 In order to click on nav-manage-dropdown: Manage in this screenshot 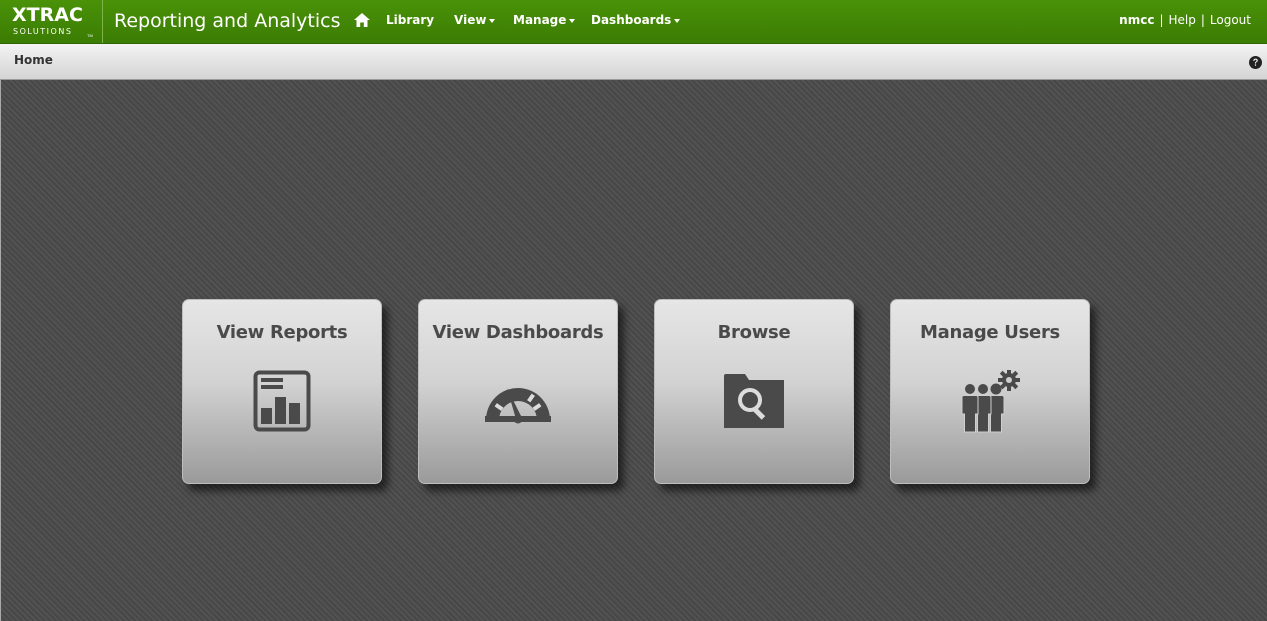, I will do `click(544, 20)`.